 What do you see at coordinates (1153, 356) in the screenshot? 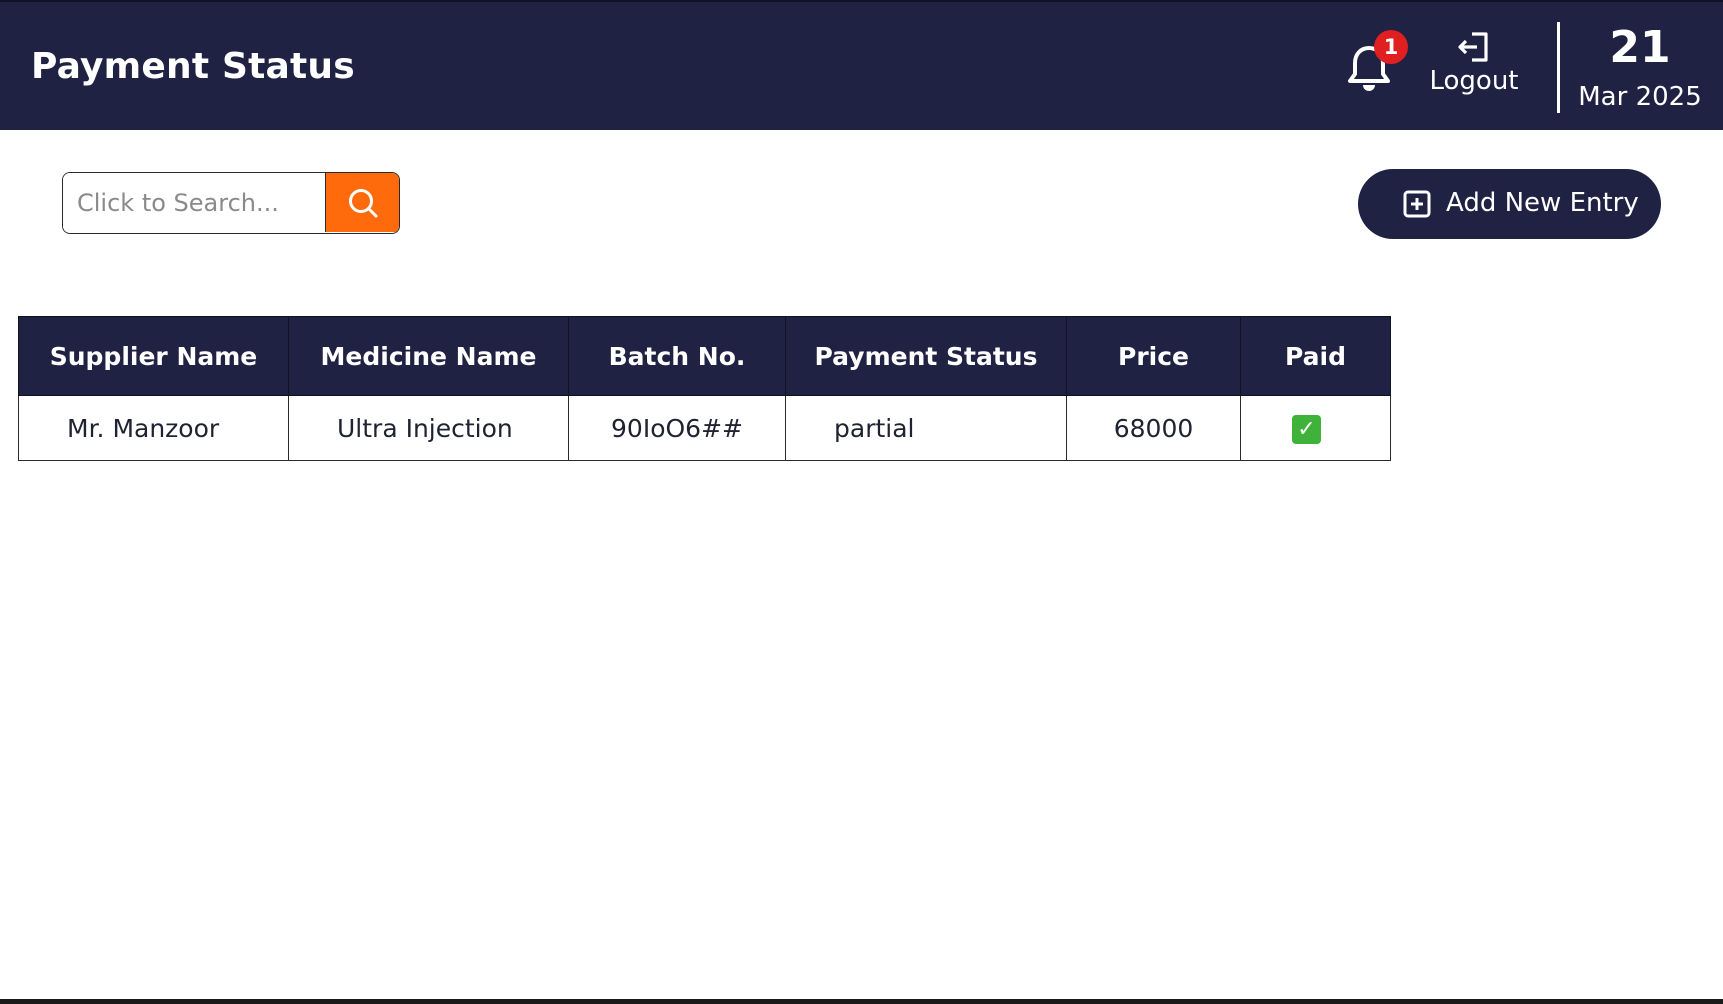
I see `column-header-price: Price` at bounding box center [1153, 356].